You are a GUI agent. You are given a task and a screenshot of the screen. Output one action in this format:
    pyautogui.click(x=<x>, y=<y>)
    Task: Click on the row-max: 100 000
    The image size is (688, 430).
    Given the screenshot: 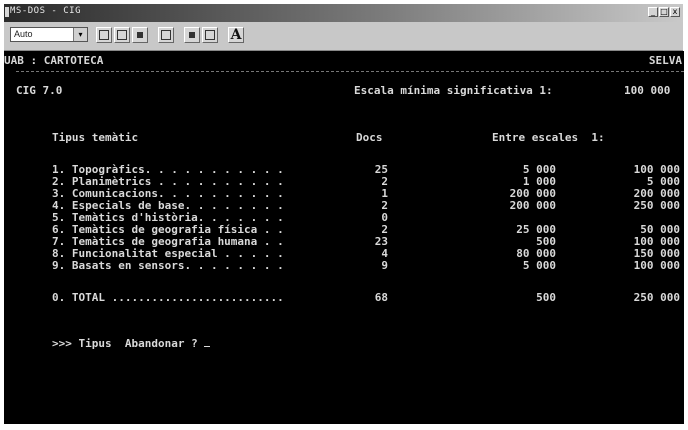 What is the action you would take?
    pyautogui.click(x=656, y=265)
    